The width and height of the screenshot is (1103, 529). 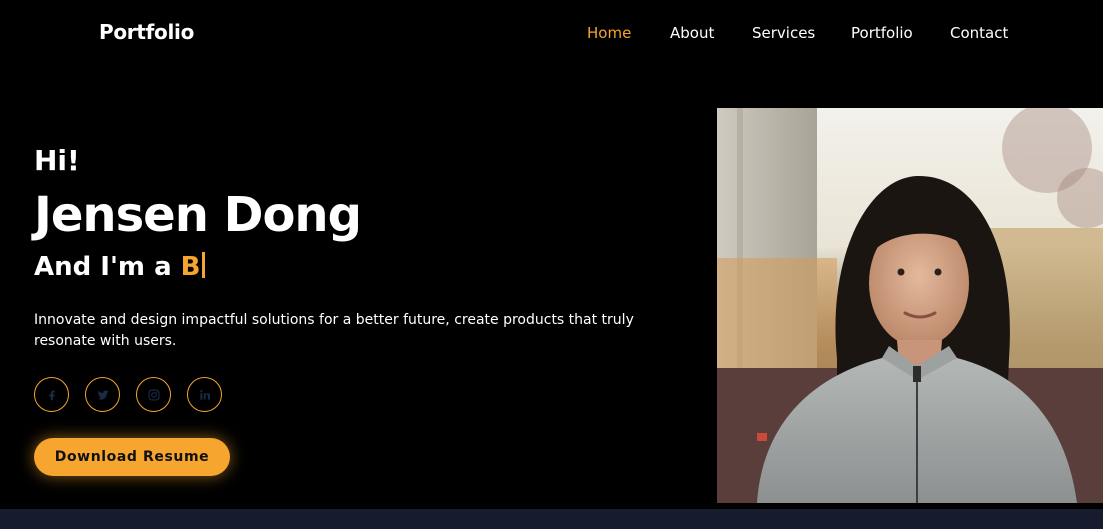 What do you see at coordinates (107, 267) in the screenshot?
I see `role-prefix: And I'm a` at bounding box center [107, 267].